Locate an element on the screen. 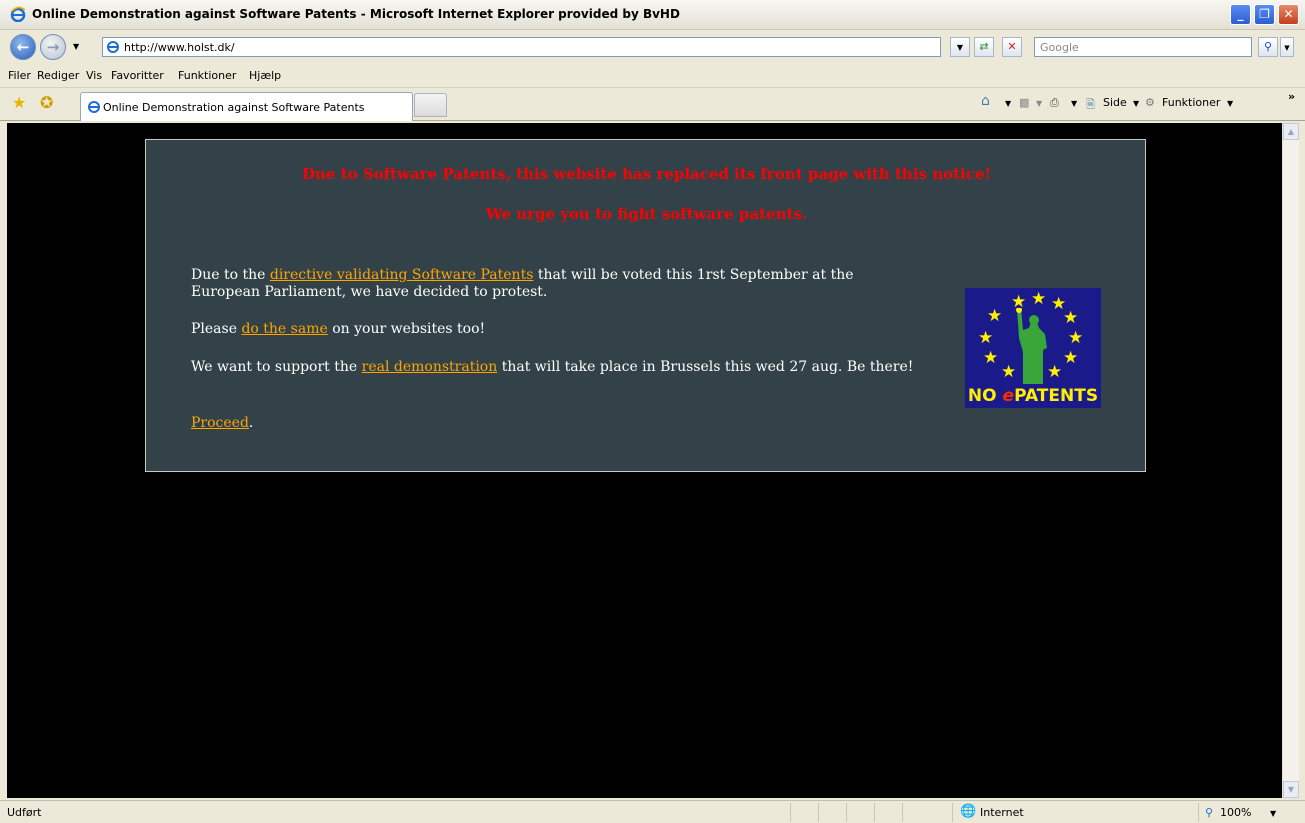 This screenshot has height=823, width=1305. new-tab-button is located at coordinates (430, 105).